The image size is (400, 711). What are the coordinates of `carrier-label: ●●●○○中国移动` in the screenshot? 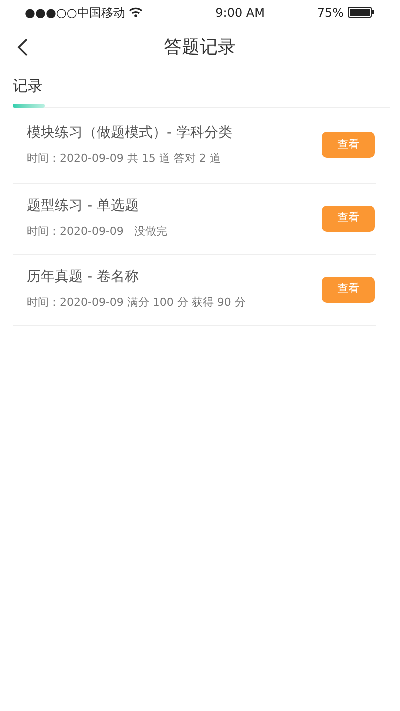 It's located at (75, 13).